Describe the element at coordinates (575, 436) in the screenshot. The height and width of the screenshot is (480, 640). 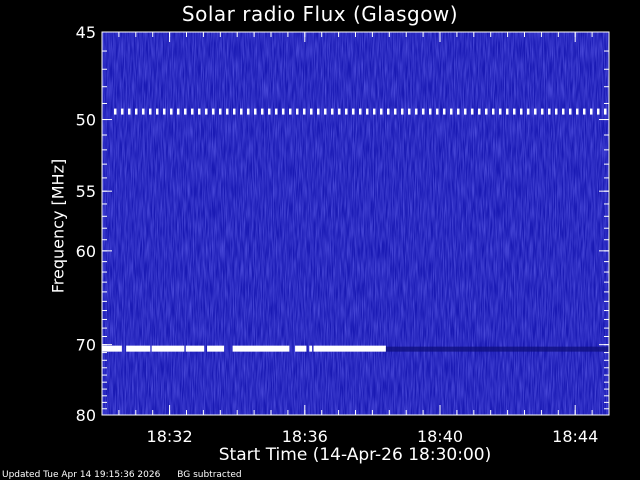
I see `x-tick-label: 18:44` at that location.